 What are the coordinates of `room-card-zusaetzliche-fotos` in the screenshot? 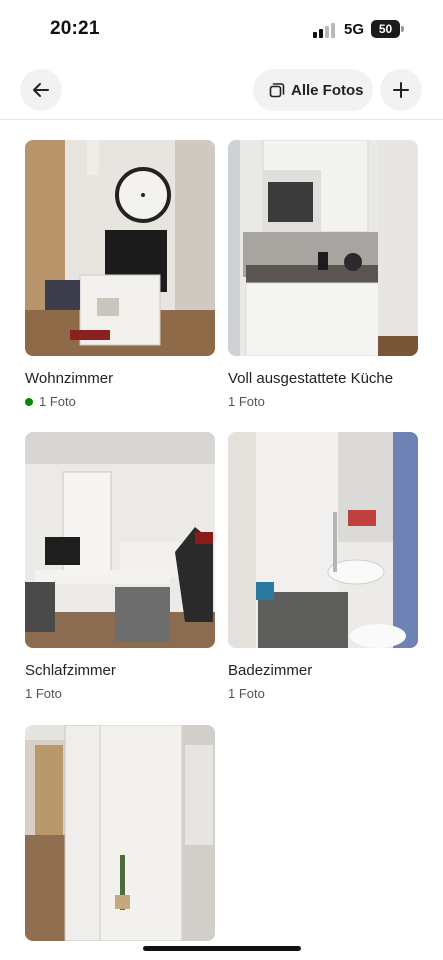 It's located at (120, 833).